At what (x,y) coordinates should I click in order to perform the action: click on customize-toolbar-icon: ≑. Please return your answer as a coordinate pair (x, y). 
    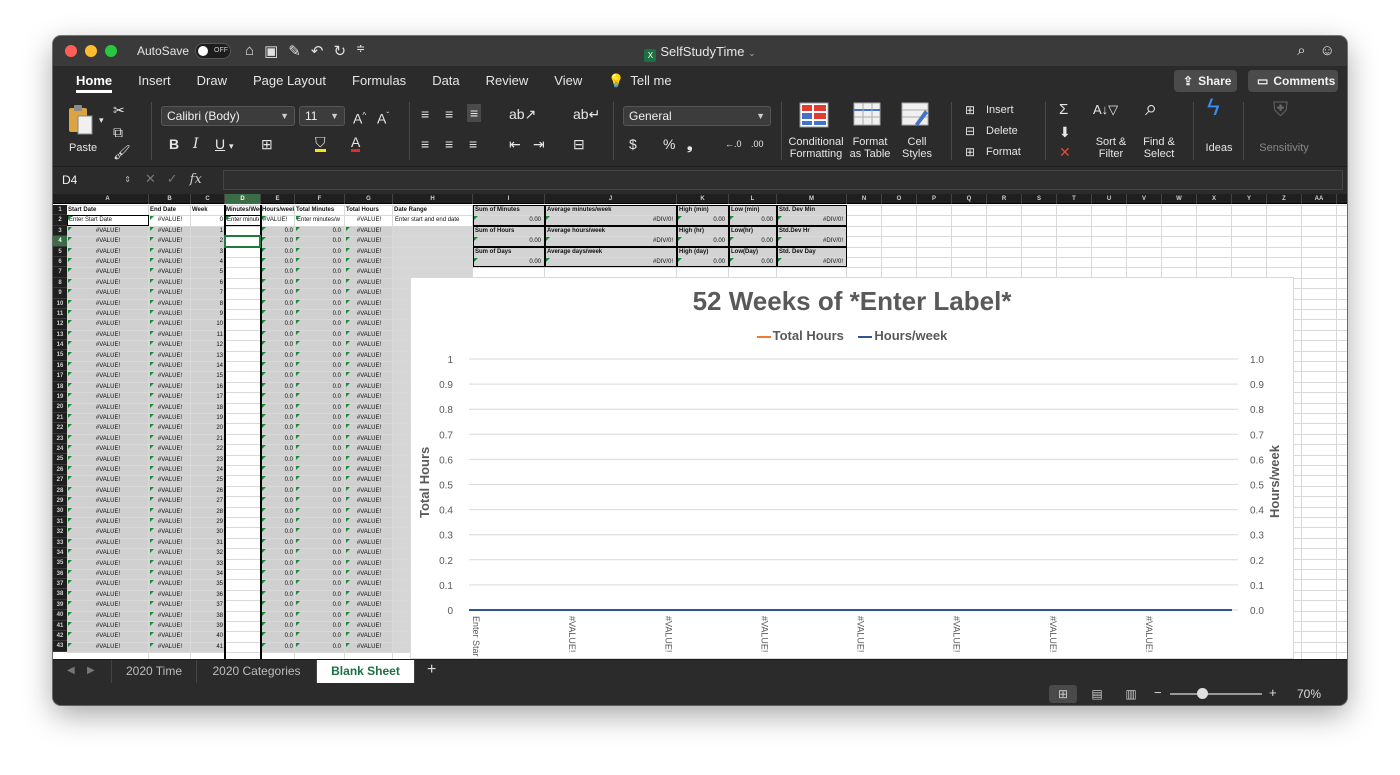
    Looking at the image, I should click on (360, 51).